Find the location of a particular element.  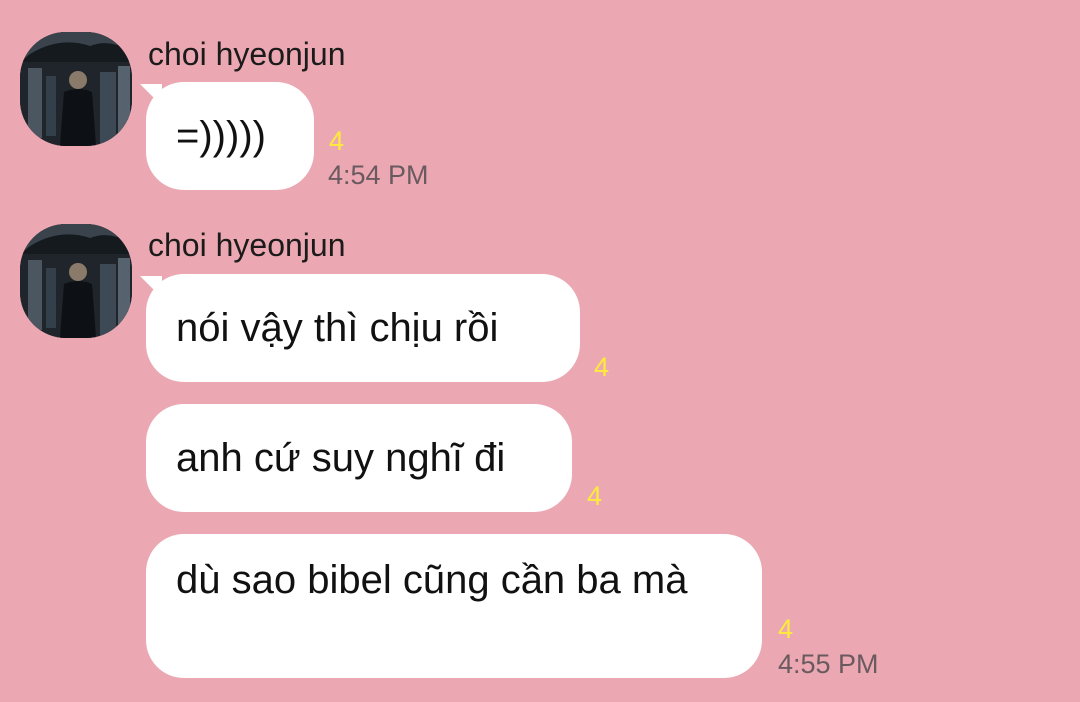

message-bubble: dù sao bibel cũng cần ba mà is located at coordinates (454, 606).